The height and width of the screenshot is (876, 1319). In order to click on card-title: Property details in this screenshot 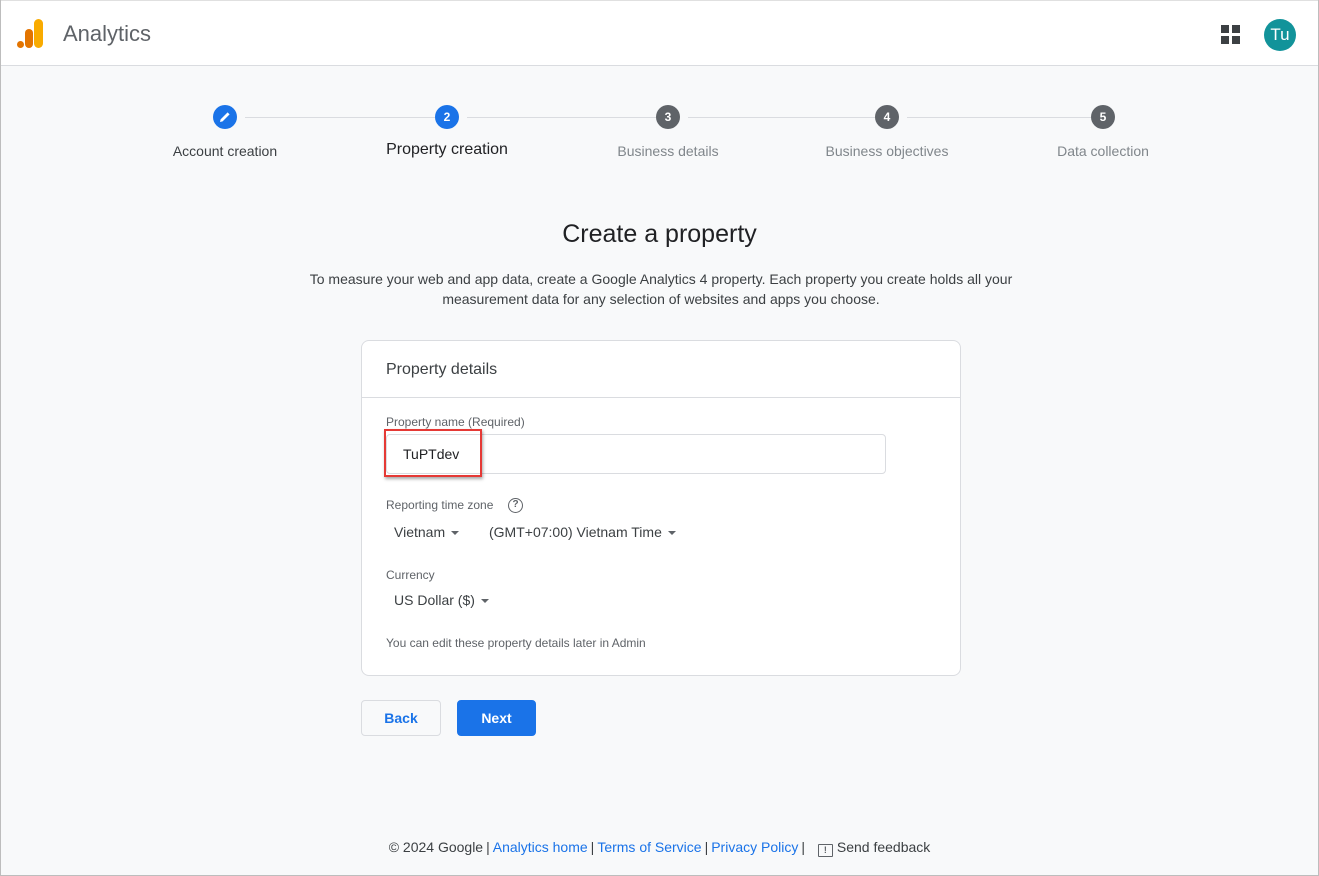, I will do `click(661, 369)`.